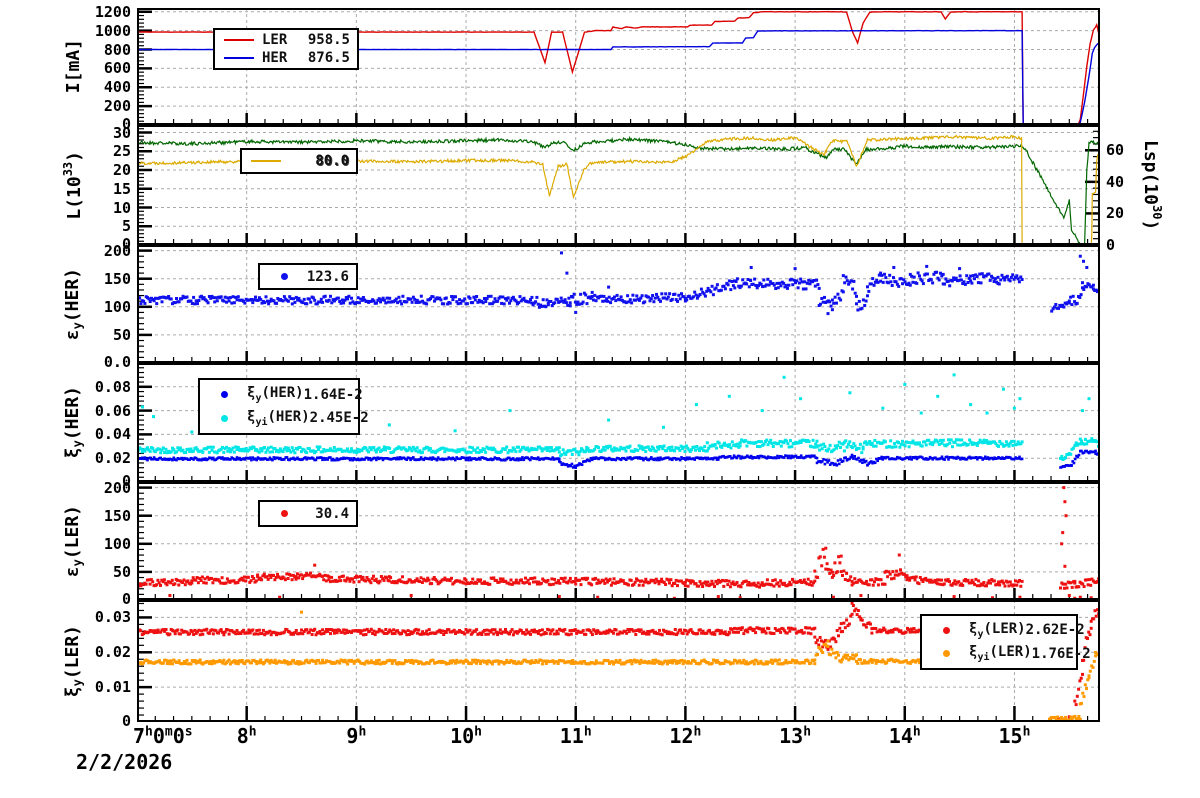  Describe the element at coordinates (339, 418) in the screenshot. I see `legend-value: 2.45E-2` at that location.